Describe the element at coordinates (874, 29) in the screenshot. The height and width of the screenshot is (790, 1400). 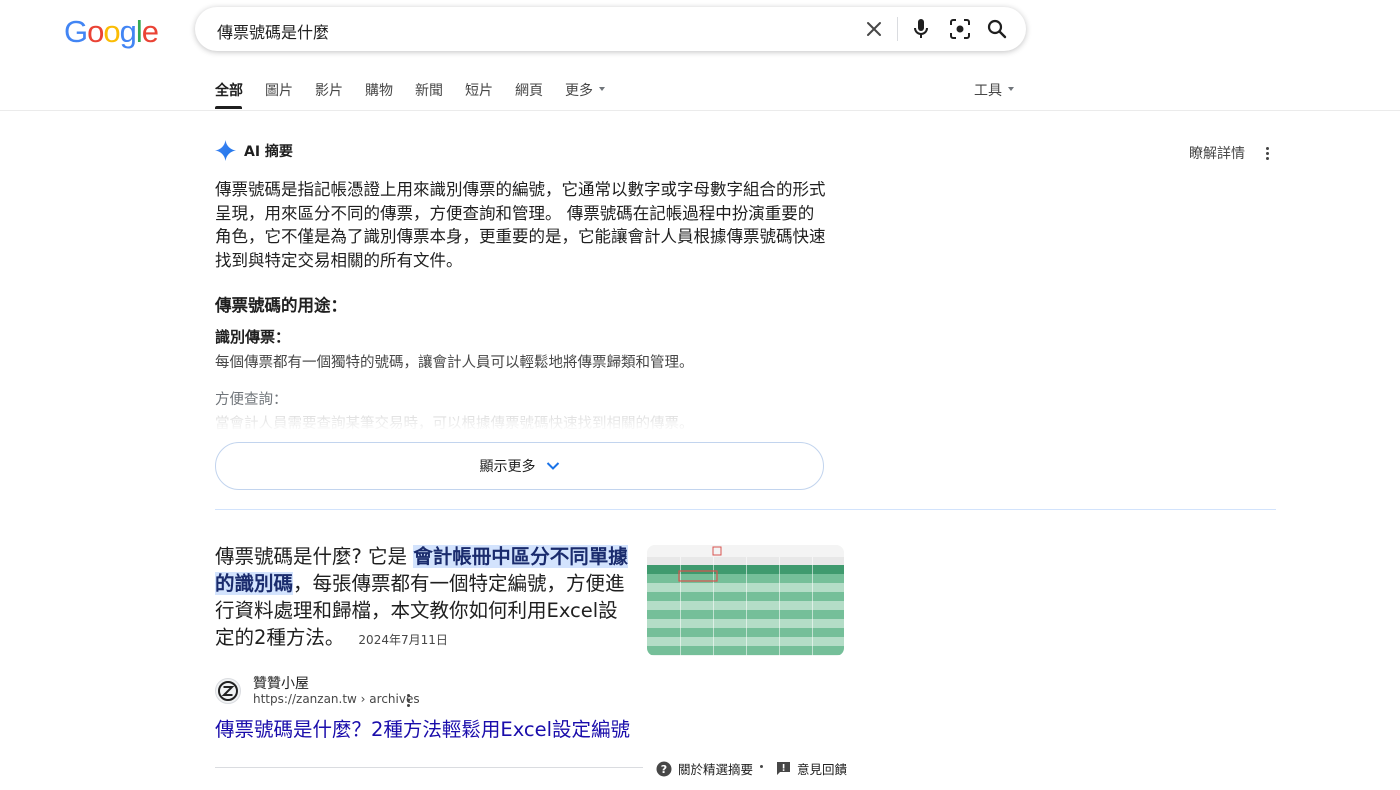
I see `clear-icon` at that location.